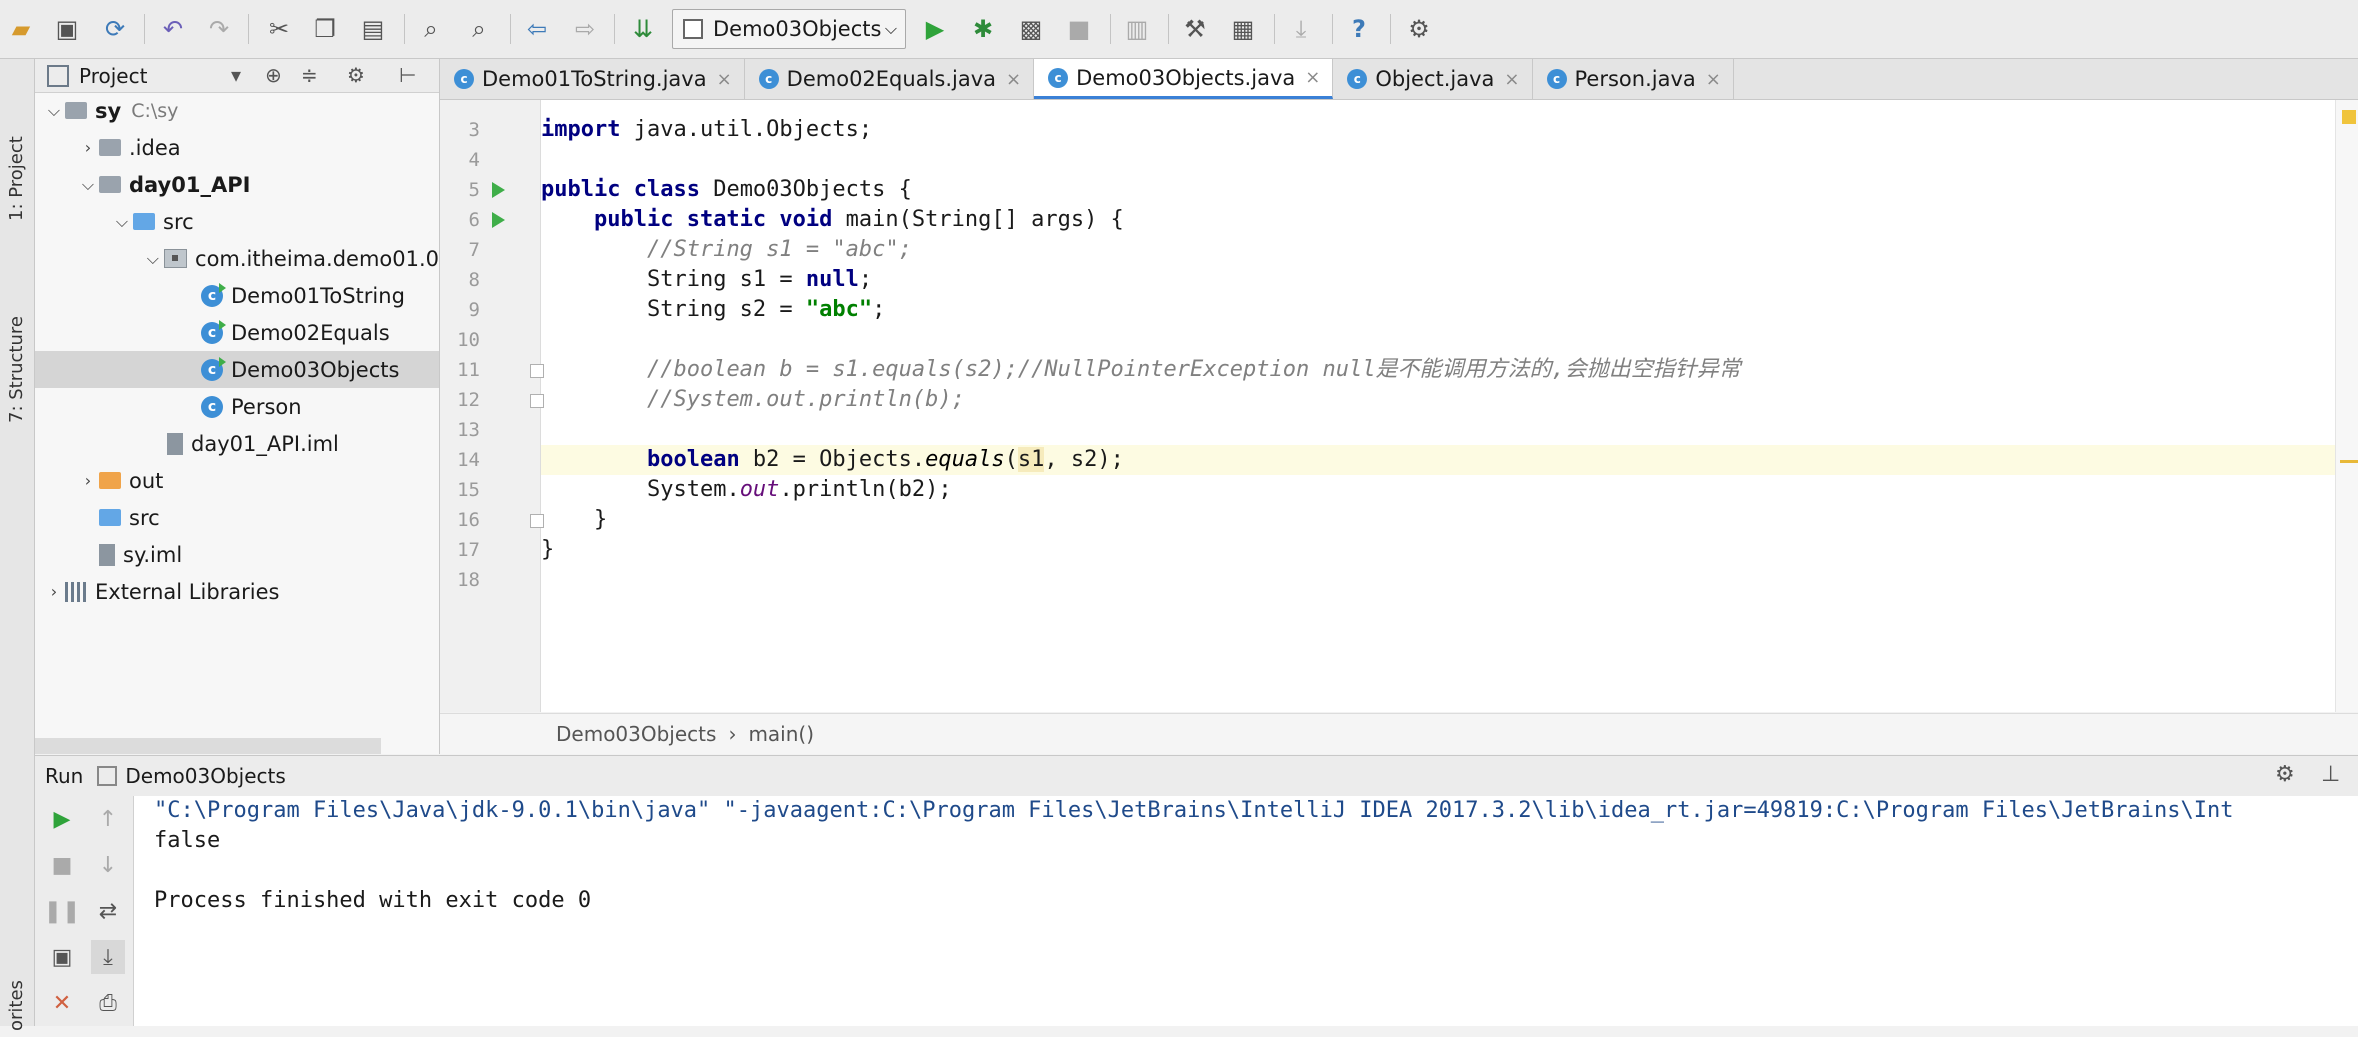 The width and height of the screenshot is (2358, 1037). I want to click on line-number: 7, so click(474, 250).